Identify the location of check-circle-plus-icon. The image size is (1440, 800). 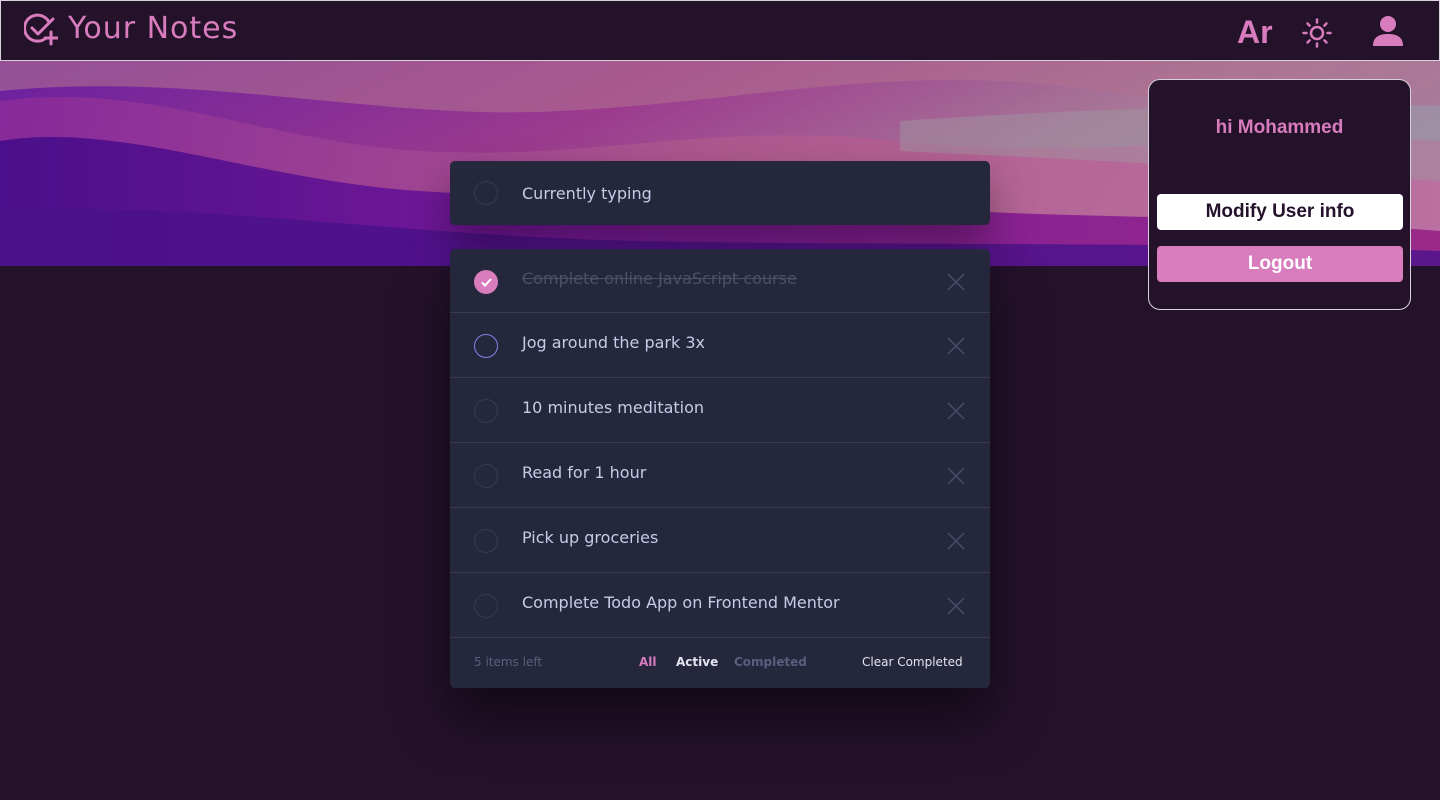
(41, 29).